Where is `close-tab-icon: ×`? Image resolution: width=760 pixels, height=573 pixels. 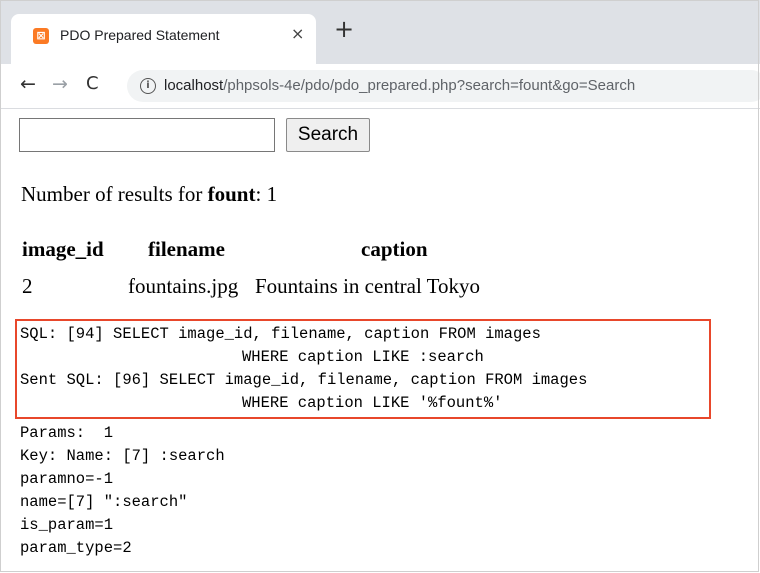
close-tab-icon: × is located at coordinates (297, 33).